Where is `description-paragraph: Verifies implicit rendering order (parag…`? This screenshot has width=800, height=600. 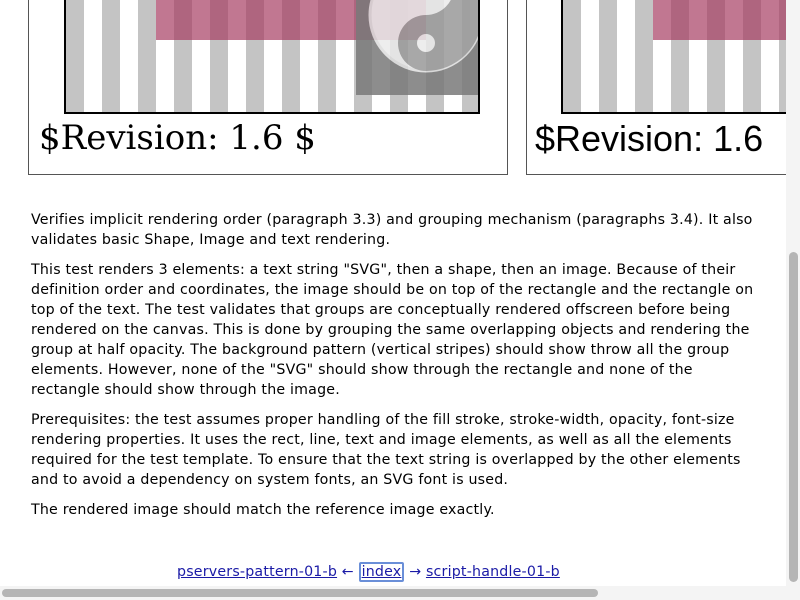
description-paragraph: Verifies implicit rendering order (parag… is located at coordinates (392, 230).